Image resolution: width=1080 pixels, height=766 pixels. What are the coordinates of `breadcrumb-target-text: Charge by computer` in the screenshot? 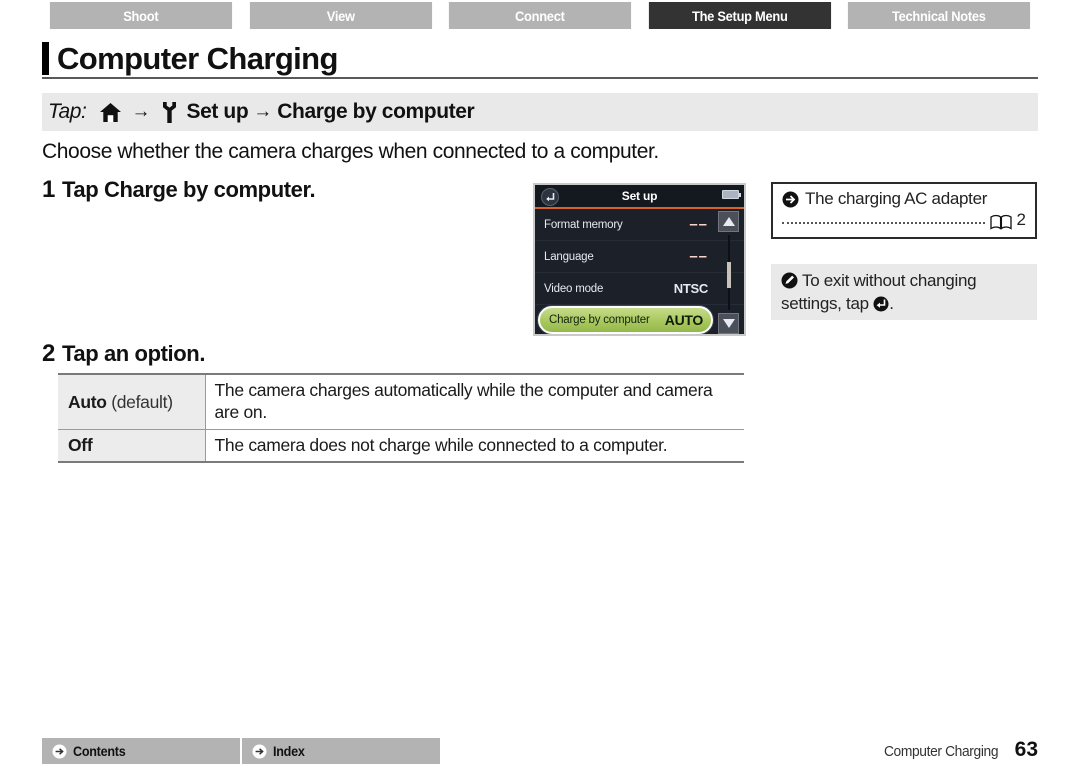 It's located at (376, 111).